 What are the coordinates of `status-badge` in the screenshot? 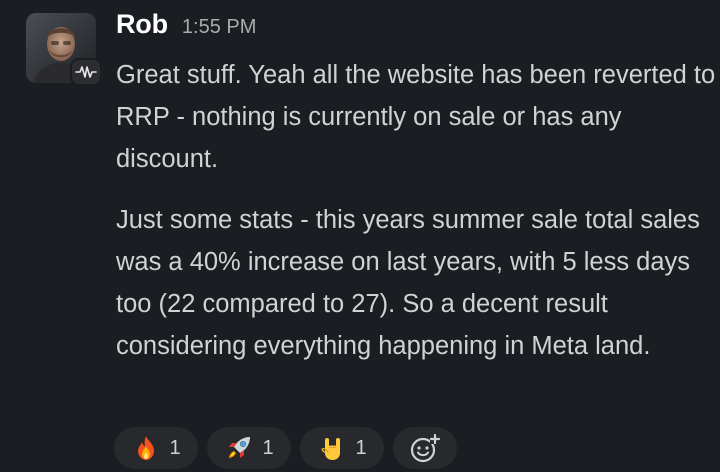 It's located at (86, 72).